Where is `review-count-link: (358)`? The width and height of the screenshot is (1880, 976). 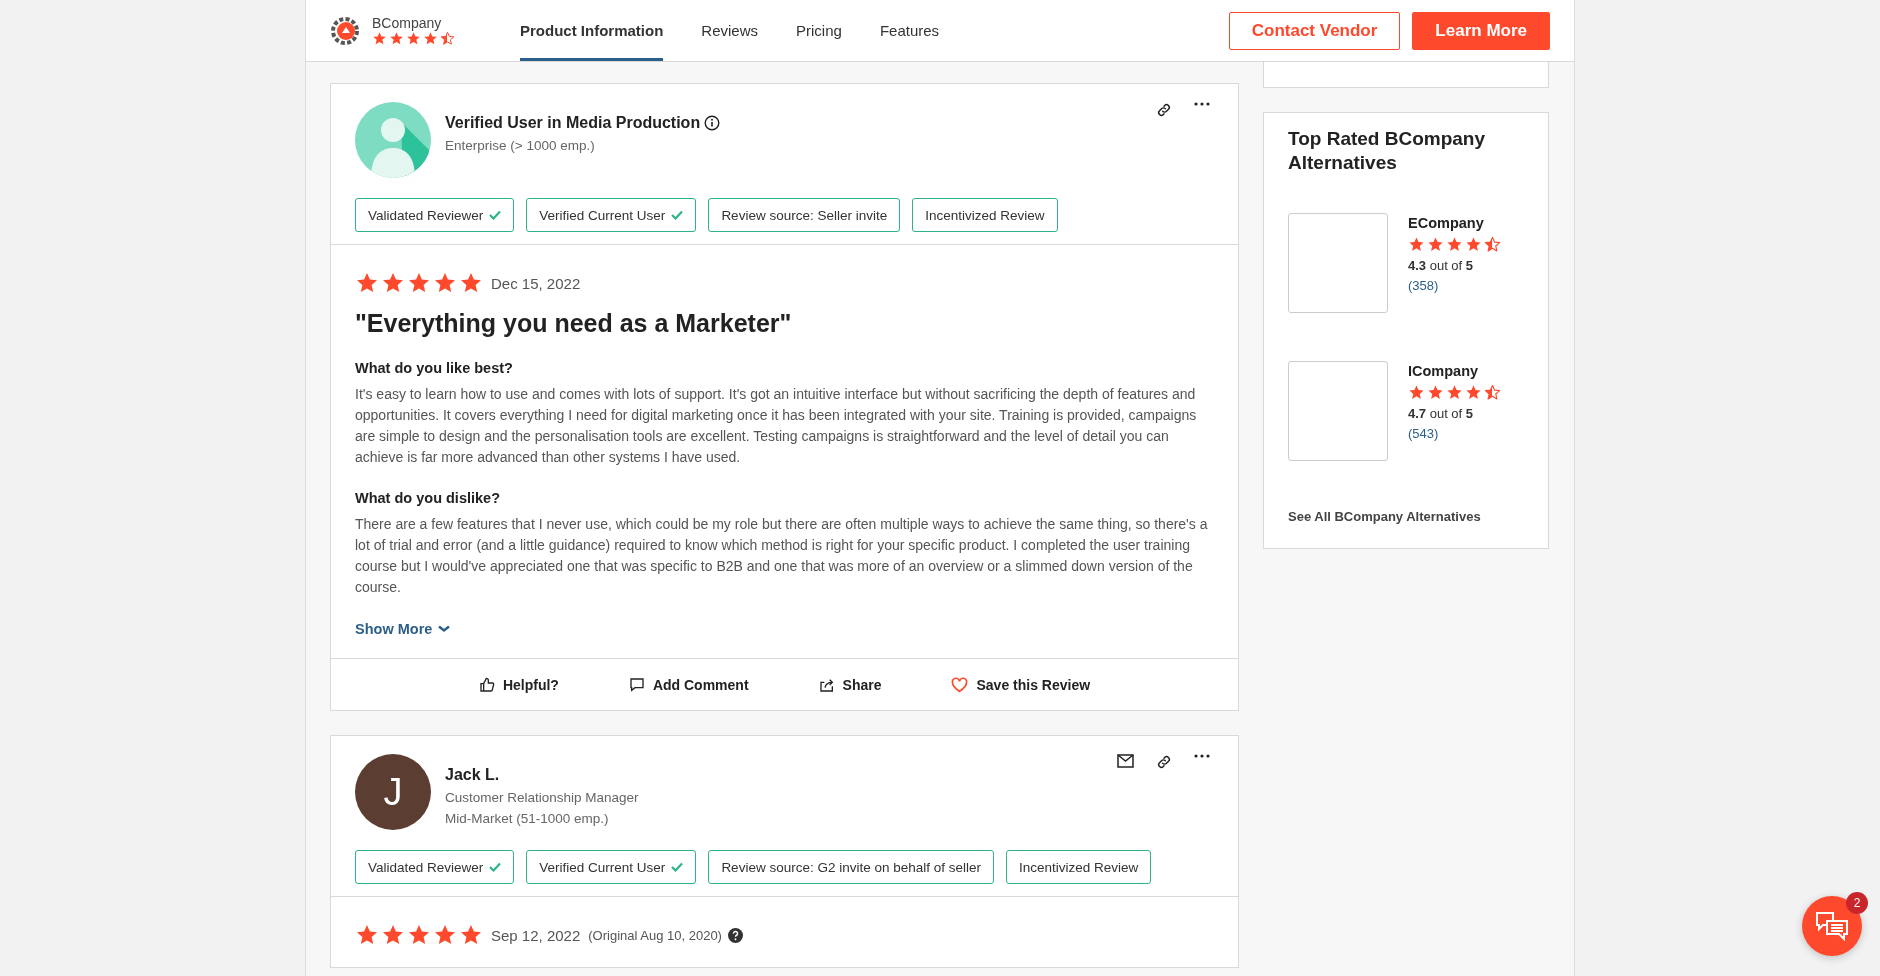
review-count-link: (358) is located at coordinates (1454, 285).